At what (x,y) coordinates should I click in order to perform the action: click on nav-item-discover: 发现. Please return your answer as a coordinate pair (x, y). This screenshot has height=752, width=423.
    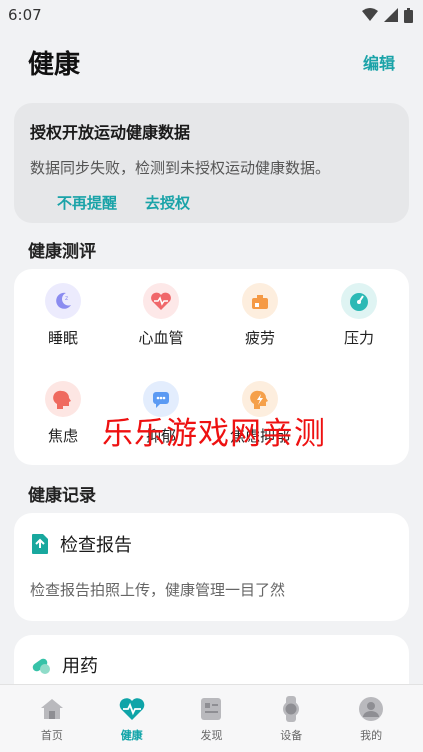
    Looking at the image, I should click on (211, 719).